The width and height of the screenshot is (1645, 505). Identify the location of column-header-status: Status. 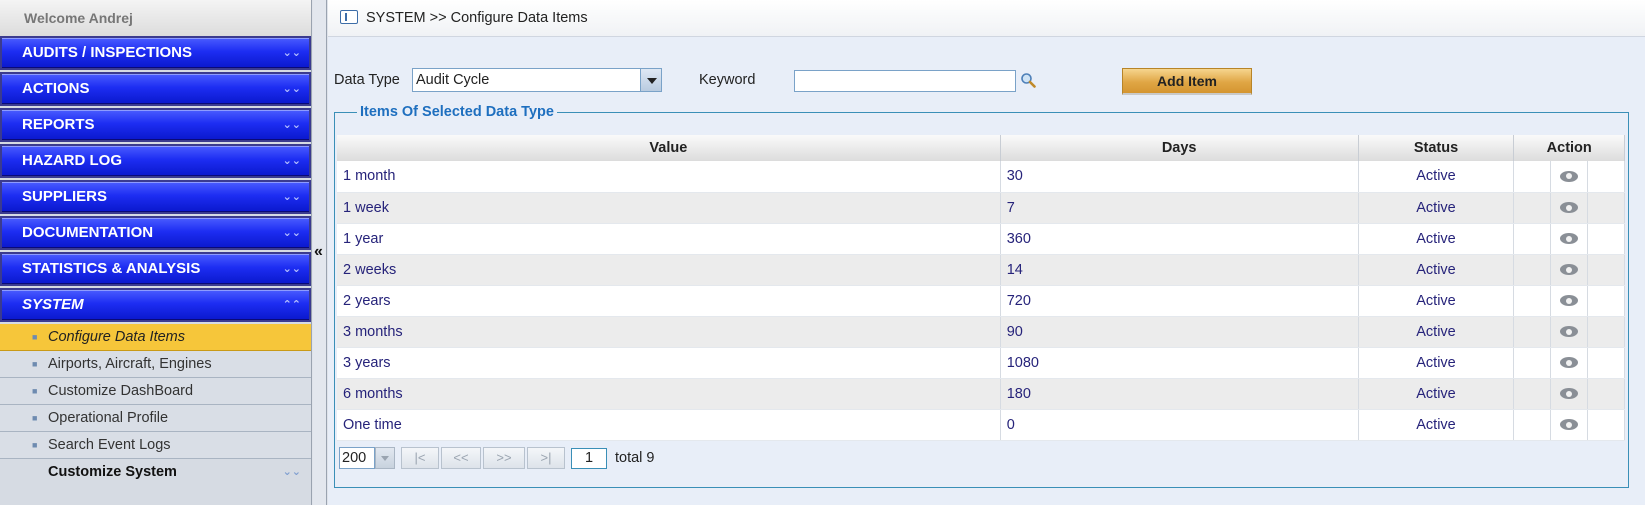
(1436, 148).